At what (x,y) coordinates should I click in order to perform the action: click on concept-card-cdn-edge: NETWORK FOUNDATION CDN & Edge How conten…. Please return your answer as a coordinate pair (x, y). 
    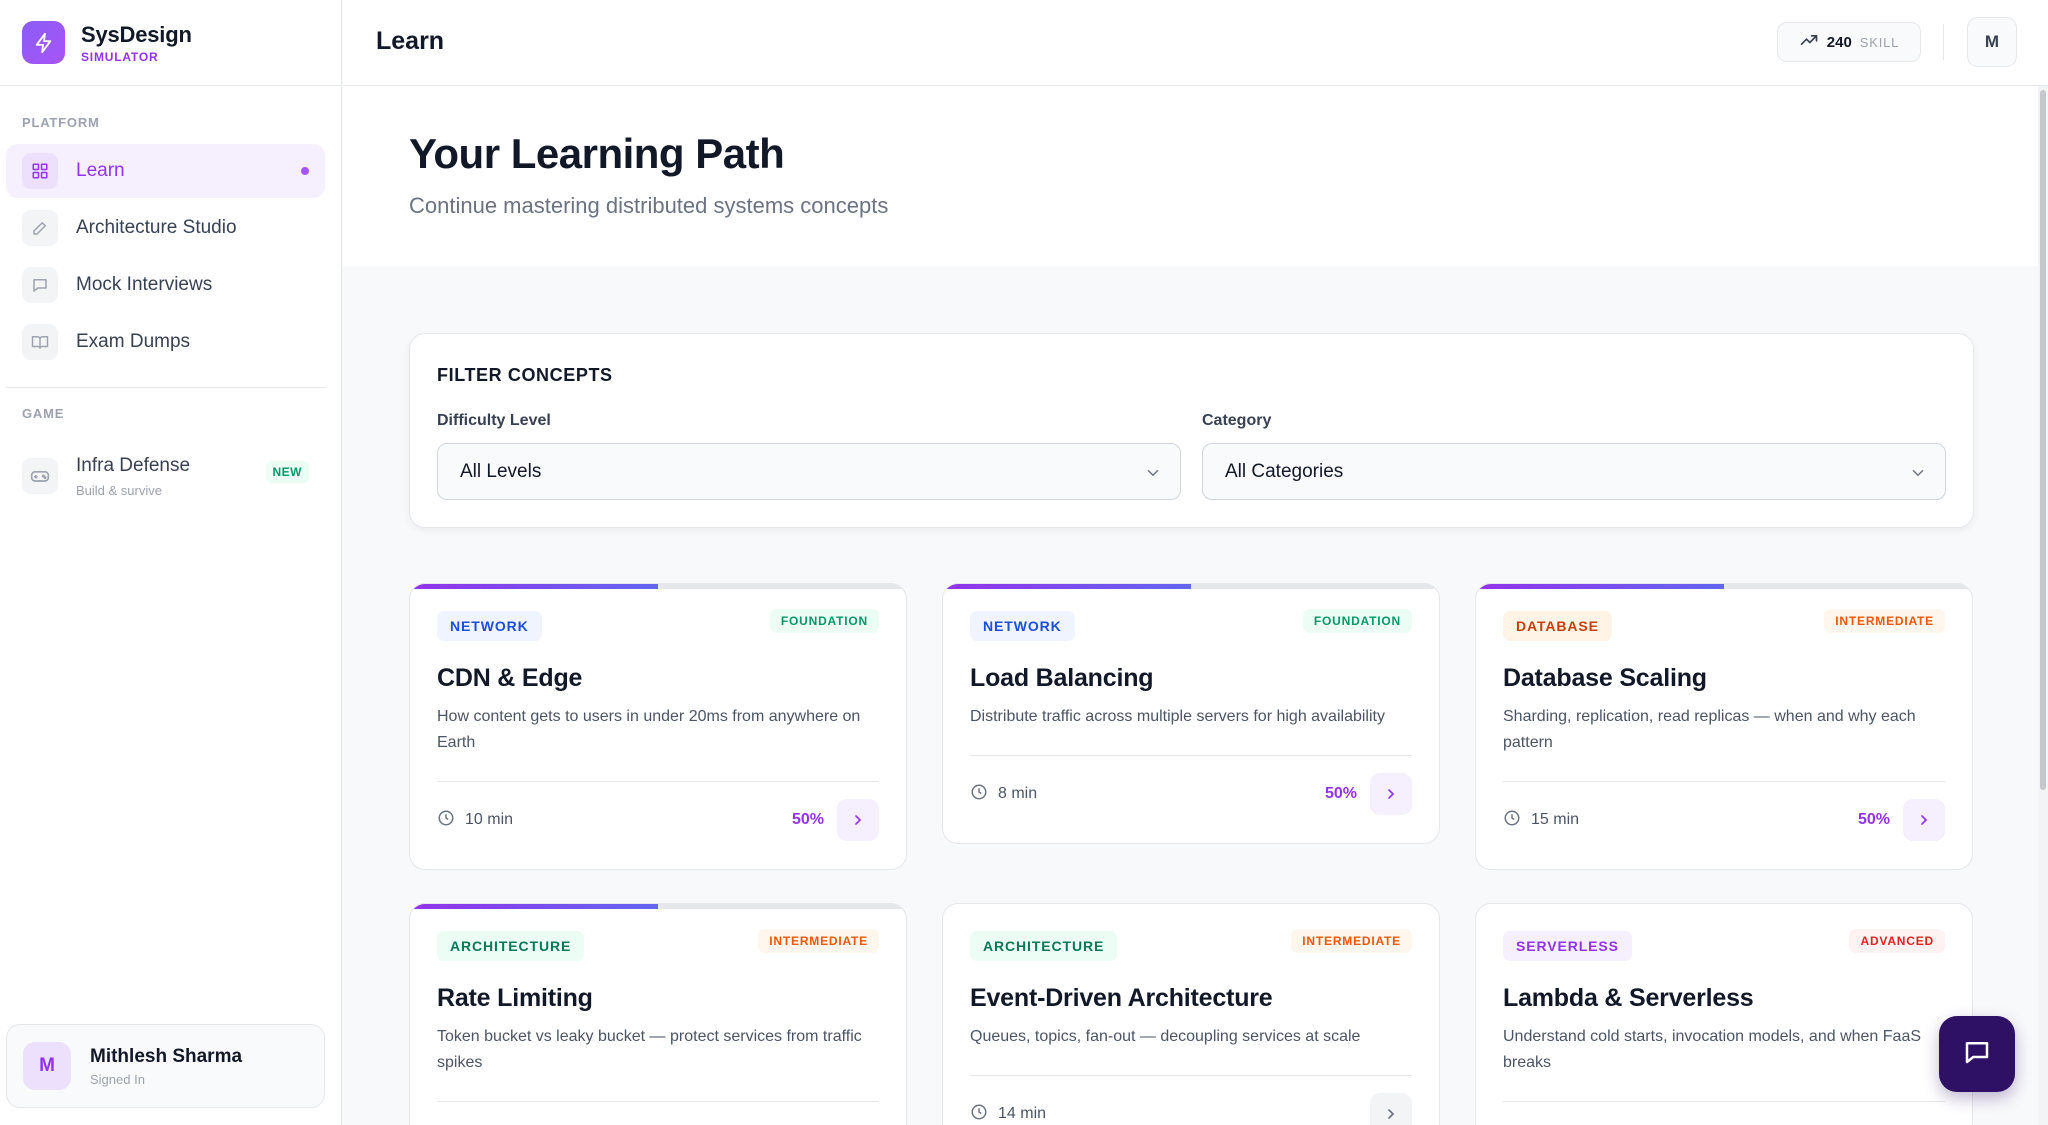
    Looking at the image, I should click on (658, 726).